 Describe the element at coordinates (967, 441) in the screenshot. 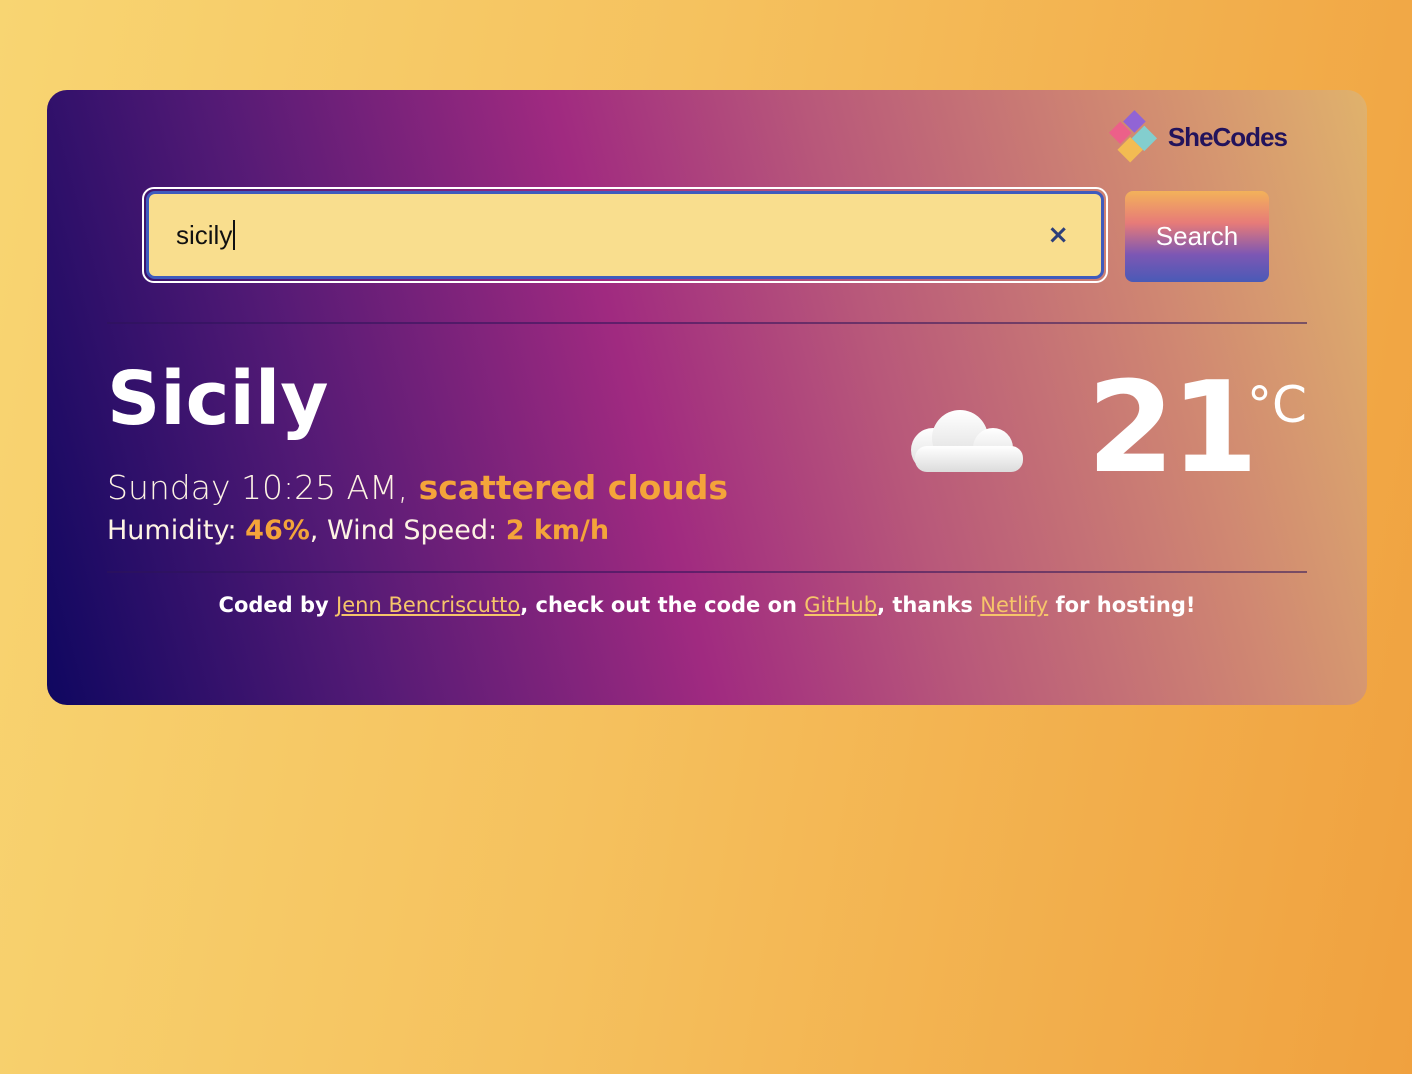

I see `cloud-icon` at that location.